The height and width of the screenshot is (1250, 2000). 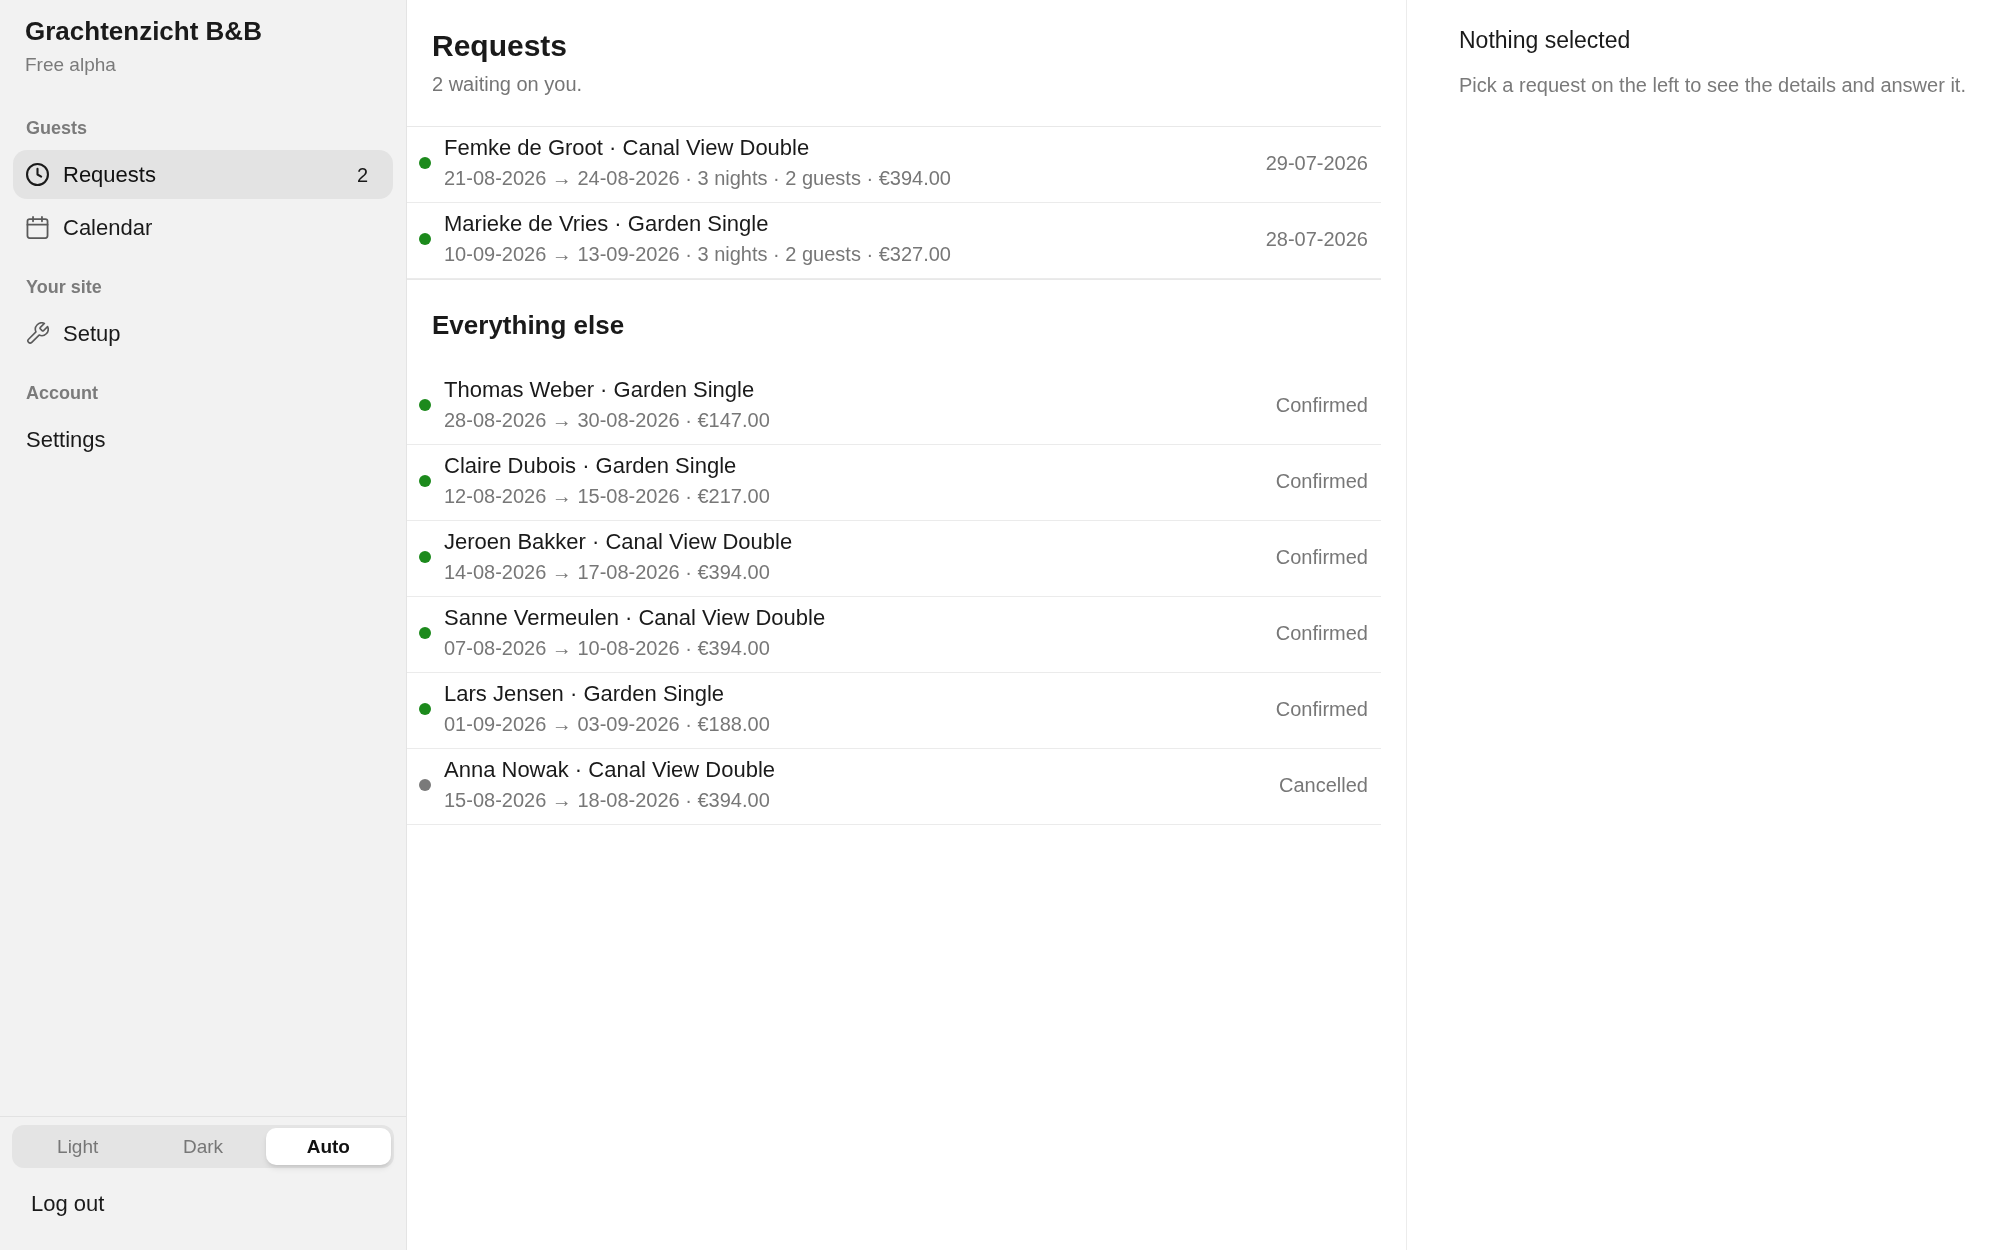 I want to click on nav-item: Setup, so click(x=203, y=333).